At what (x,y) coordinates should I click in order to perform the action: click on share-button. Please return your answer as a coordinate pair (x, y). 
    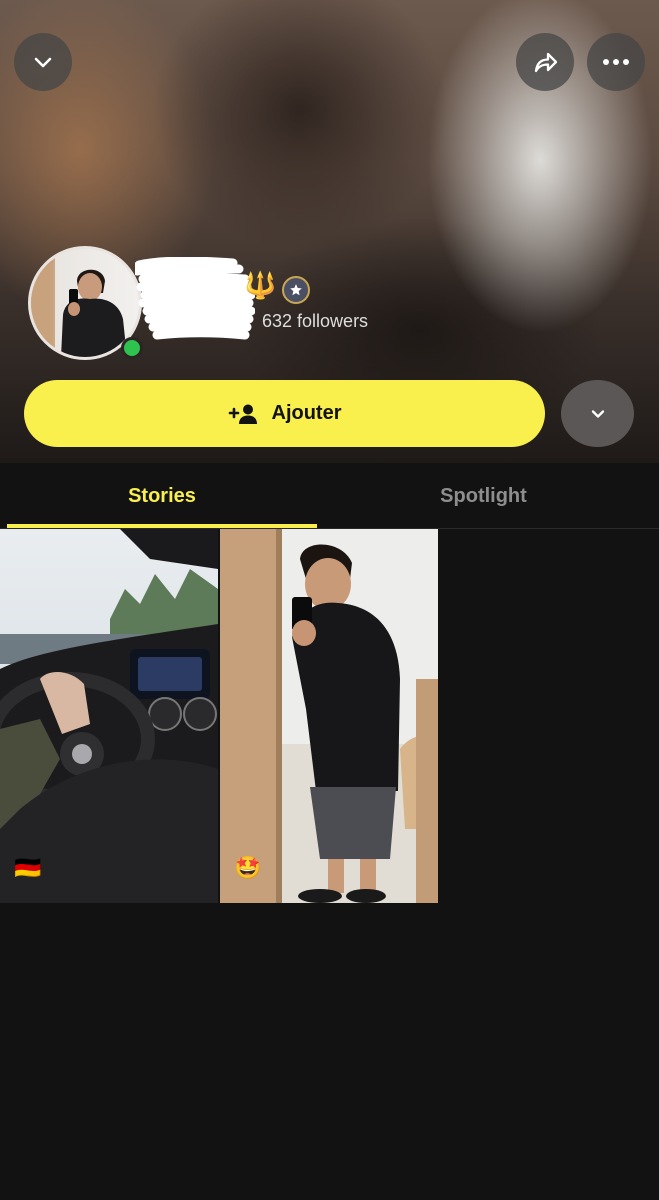
    Looking at the image, I should click on (545, 62).